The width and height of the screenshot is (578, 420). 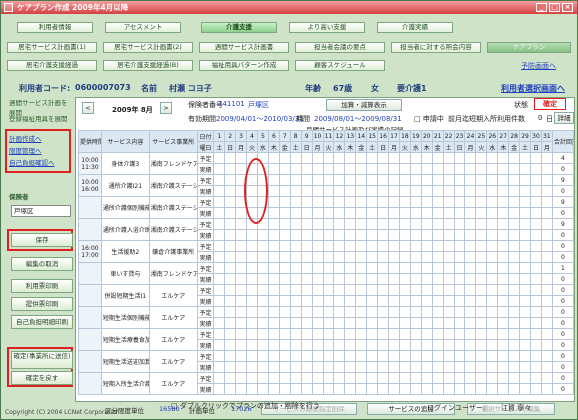 What do you see at coordinates (244, 47) in the screenshot?
I see `nav-weekly-plan: 週間サービス計画書` at bounding box center [244, 47].